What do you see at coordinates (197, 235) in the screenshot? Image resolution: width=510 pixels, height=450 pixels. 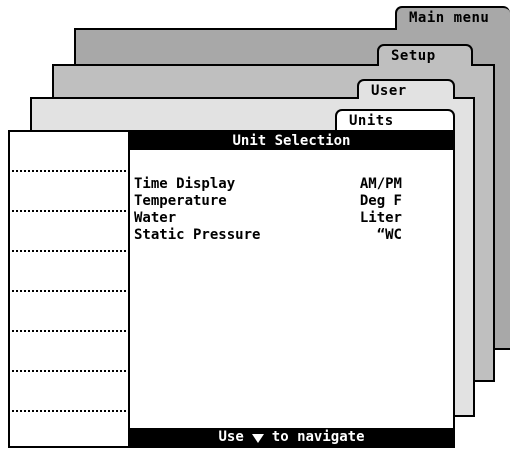 I see `setting-label: Static Pressure` at bounding box center [197, 235].